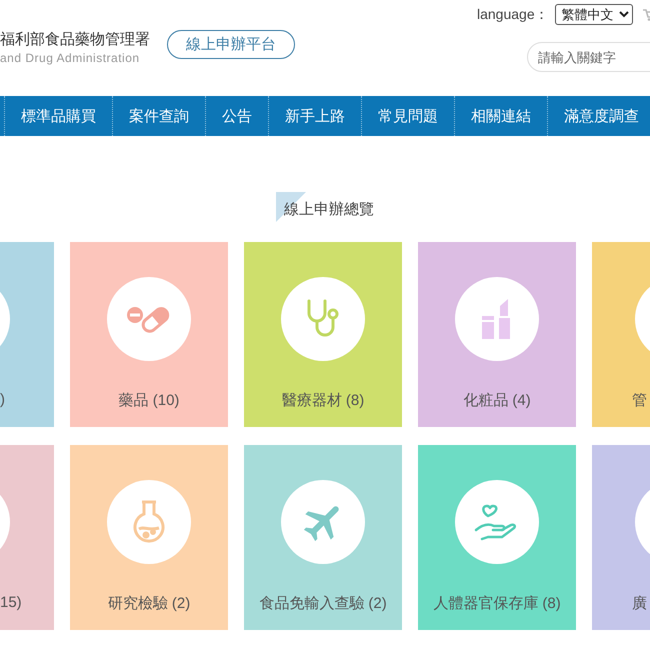  I want to click on category-card: 研究檢驗 (2), so click(149, 537).